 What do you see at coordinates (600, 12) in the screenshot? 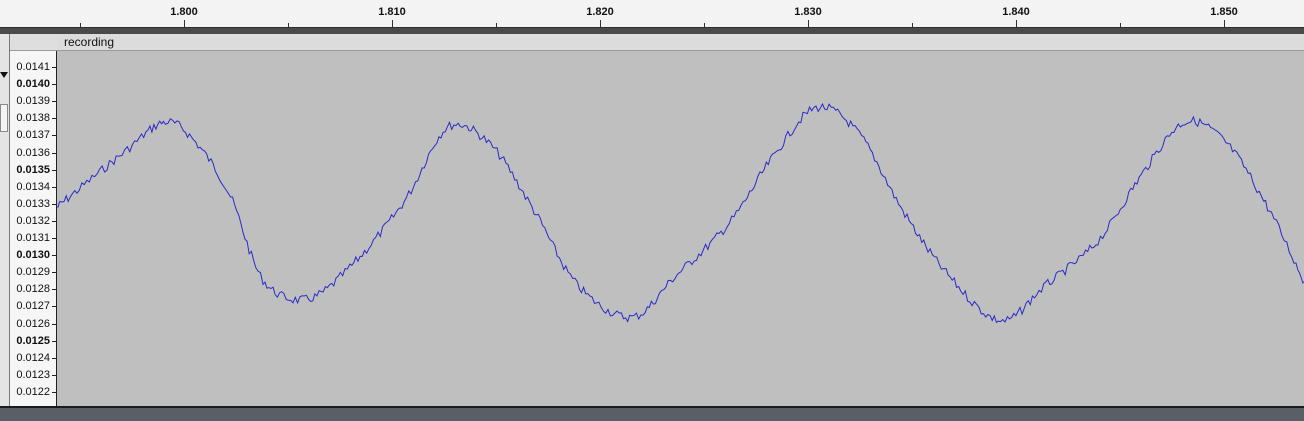
I see `timeline-label: 1.820` at bounding box center [600, 12].